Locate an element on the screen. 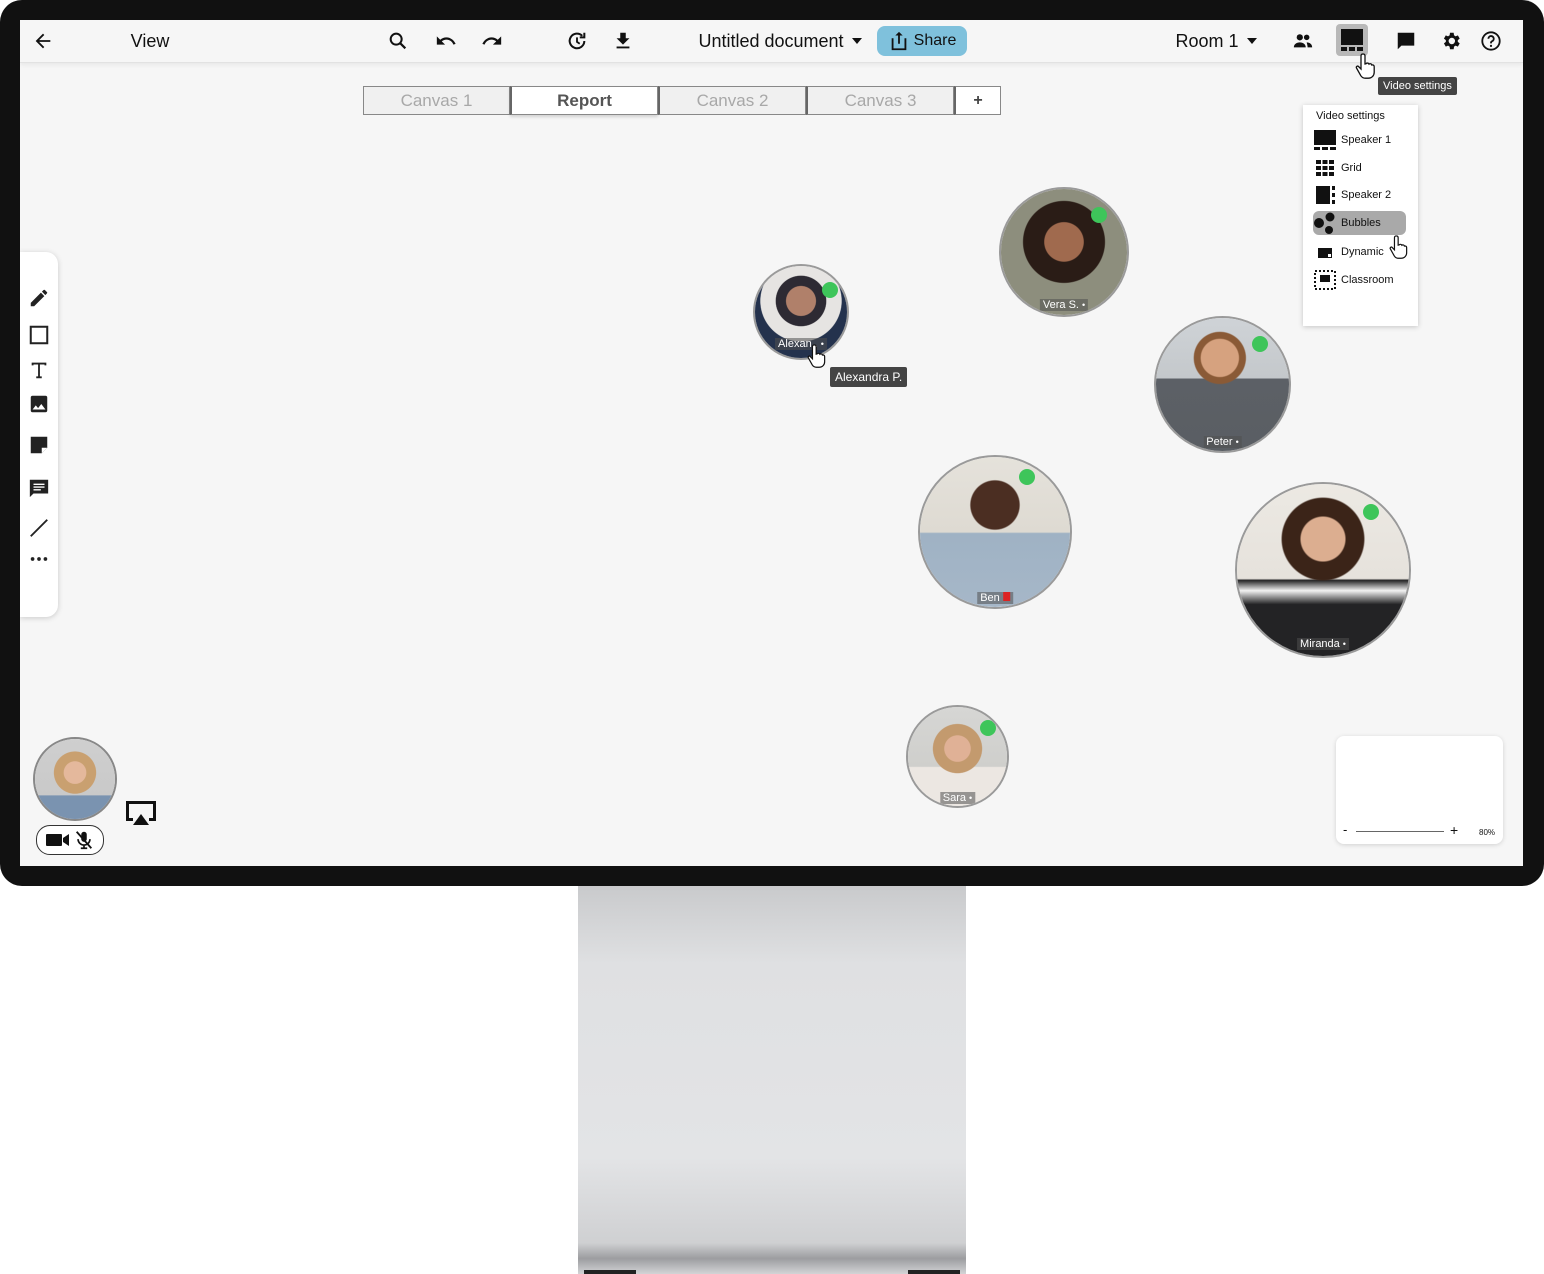 This screenshot has height=1274, width=1544. redo-button is located at coordinates (492, 41).